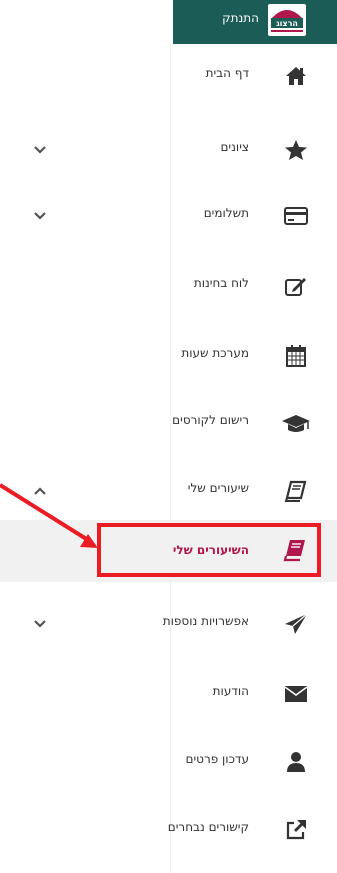 This screenshot has width=337, height=873. Describe the element at coordinates (168, 491) in the screenshot. I see `sidebar-item-my-lessons: שיעורים שלי` at that location.